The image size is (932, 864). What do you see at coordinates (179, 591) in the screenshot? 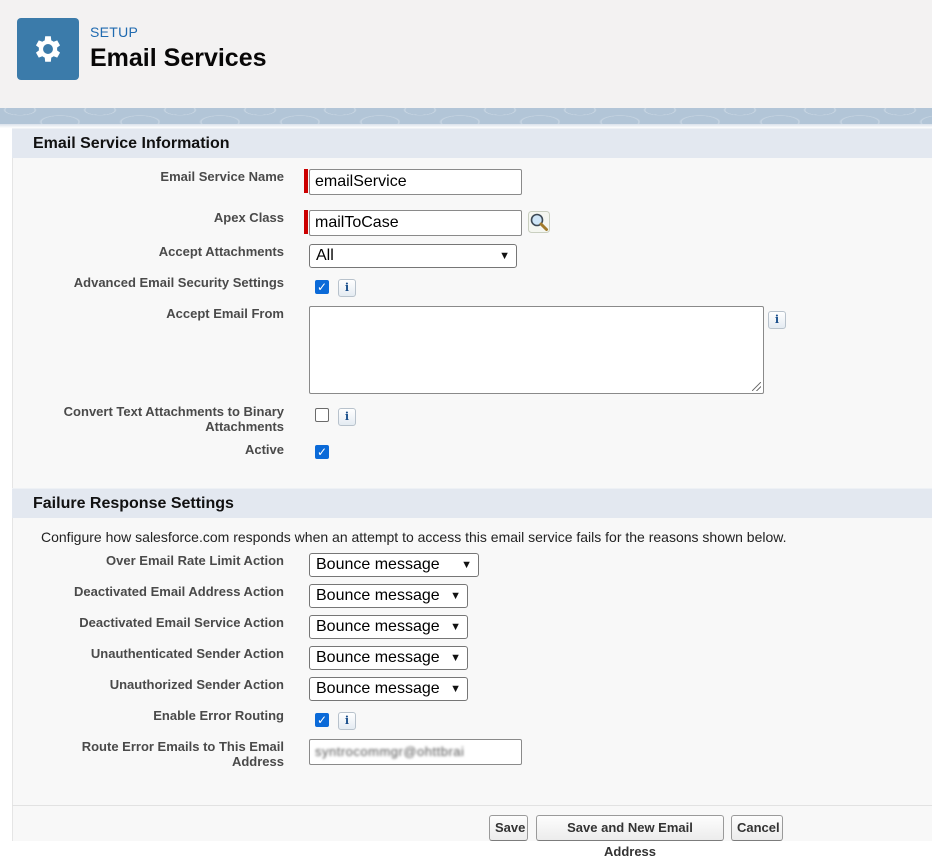
I see `deactivated-address-label: Deactivated Email Address Action` at bounding box center [179, 591].